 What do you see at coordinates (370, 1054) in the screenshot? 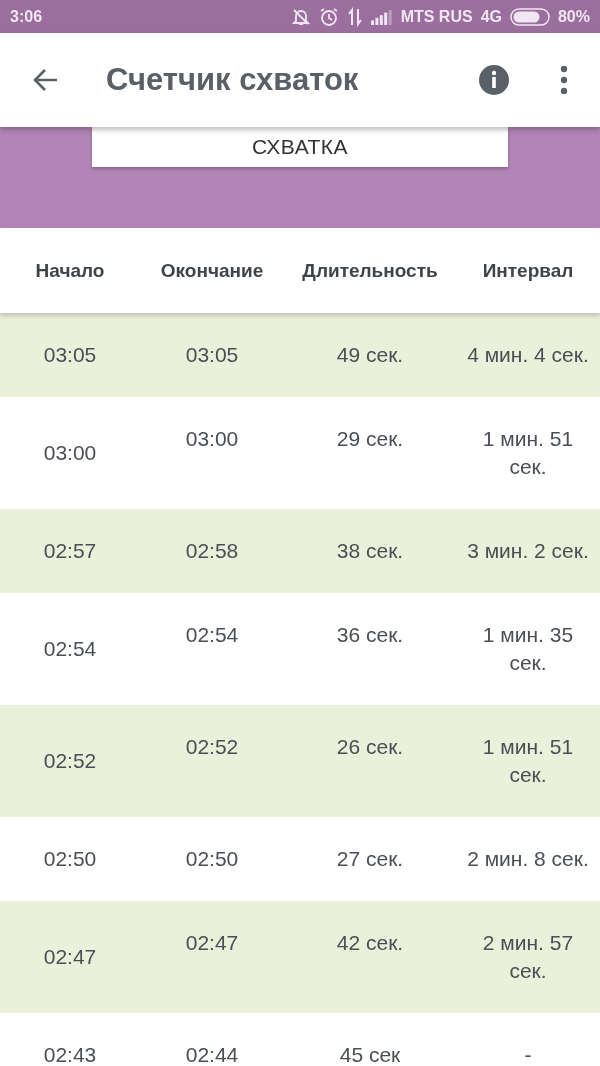
I see `table-cell-text: 45 сек` at bounding box center [370, 1054].